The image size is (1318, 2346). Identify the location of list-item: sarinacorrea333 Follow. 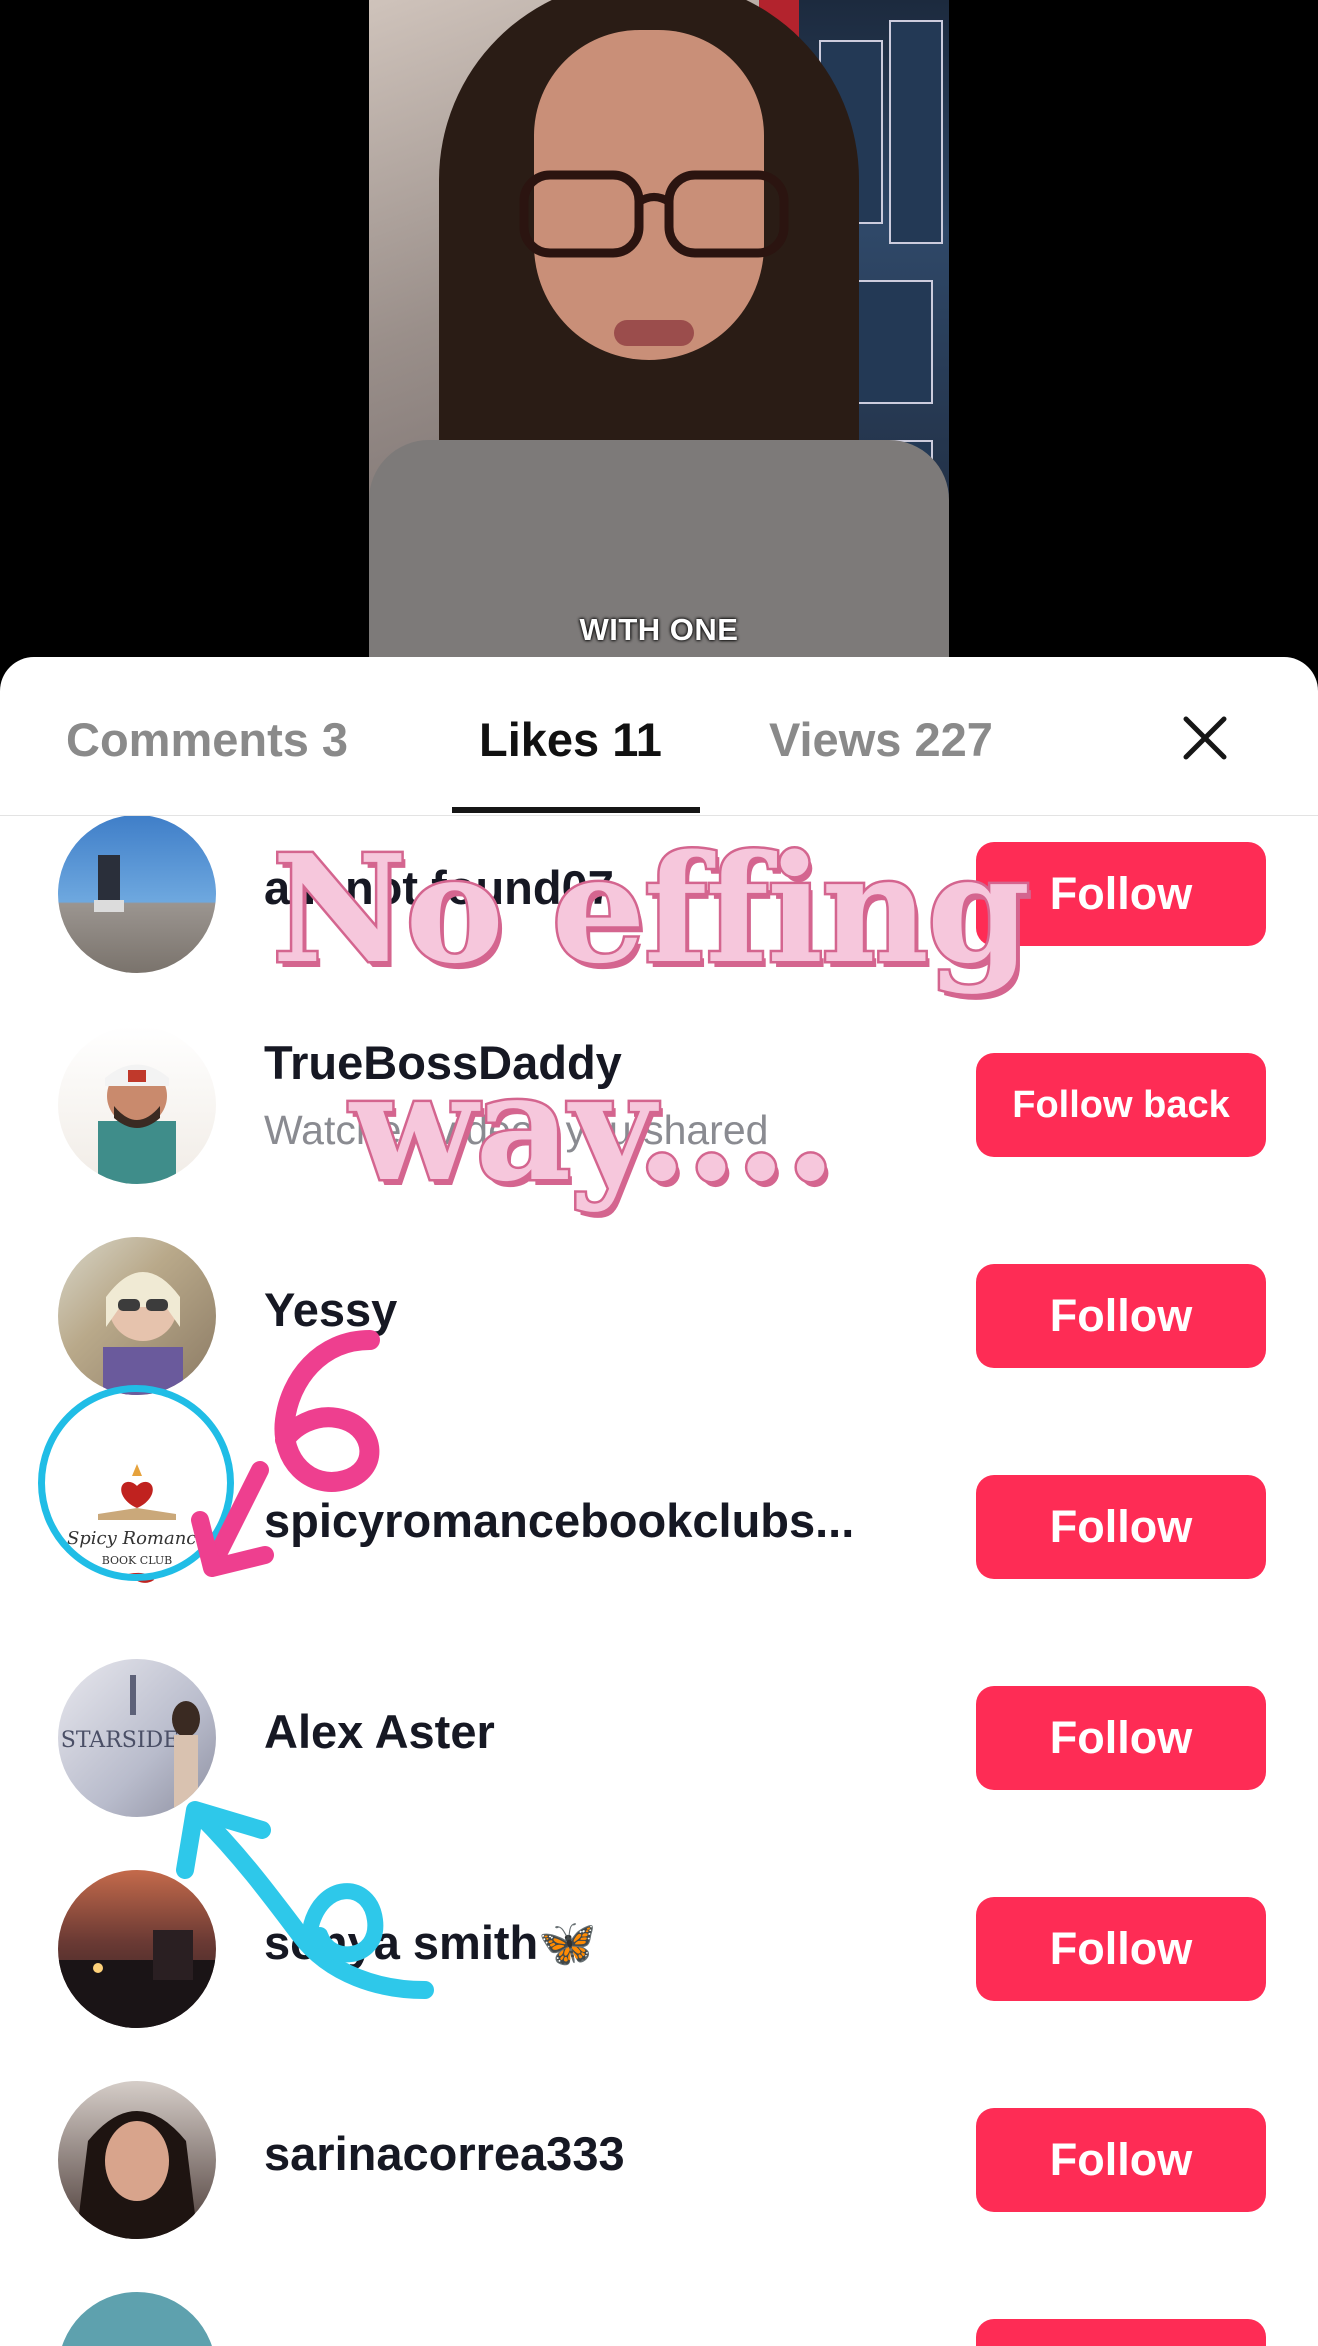
(659, 2139).